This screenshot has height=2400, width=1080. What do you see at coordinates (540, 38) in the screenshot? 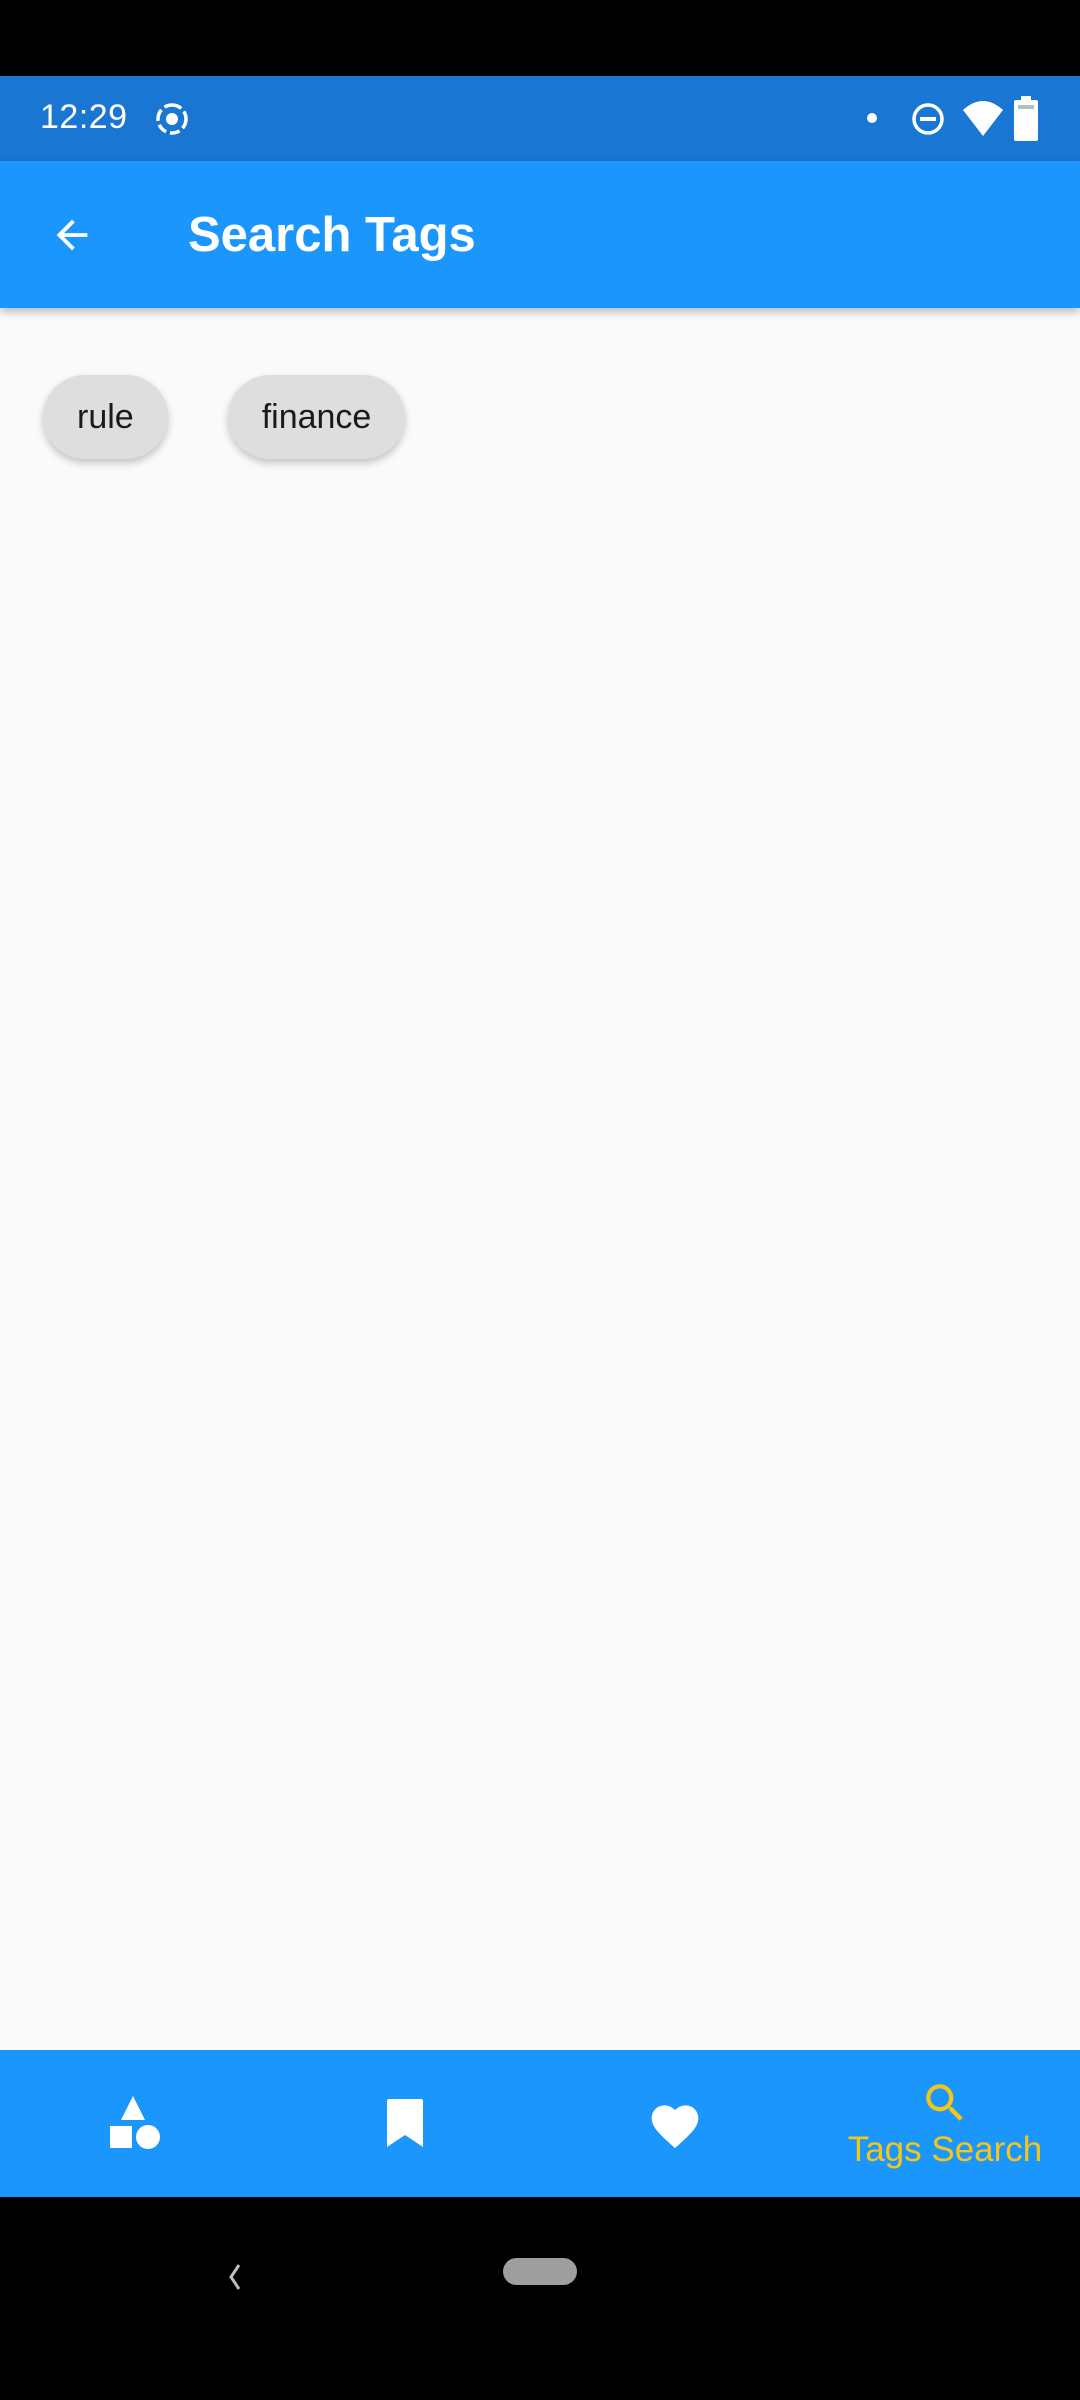
I see `top-bezel` at bounding box center [540, 38].